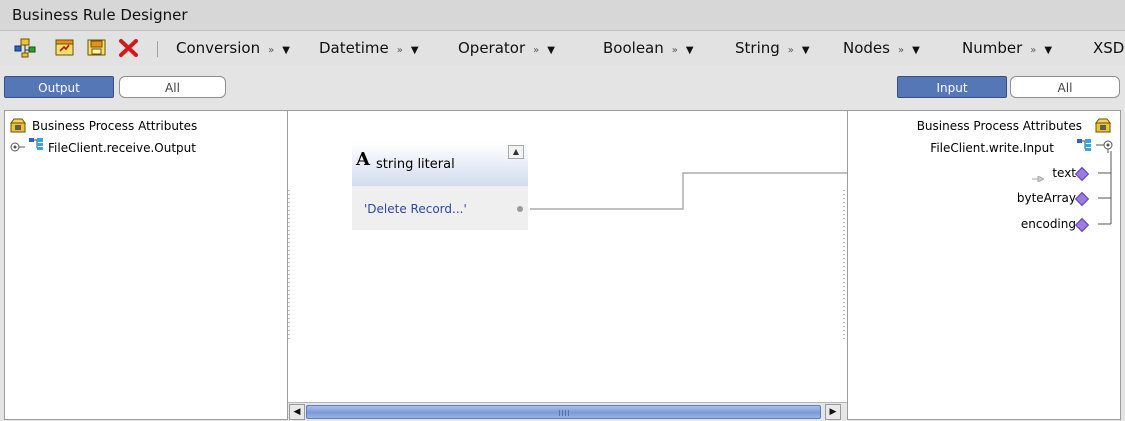 This screenshot has height=421, width=1125. What do you see at coordinates (65, 48) in the screenshot?
I see `edit-icon` at bounding box center [65, 48].